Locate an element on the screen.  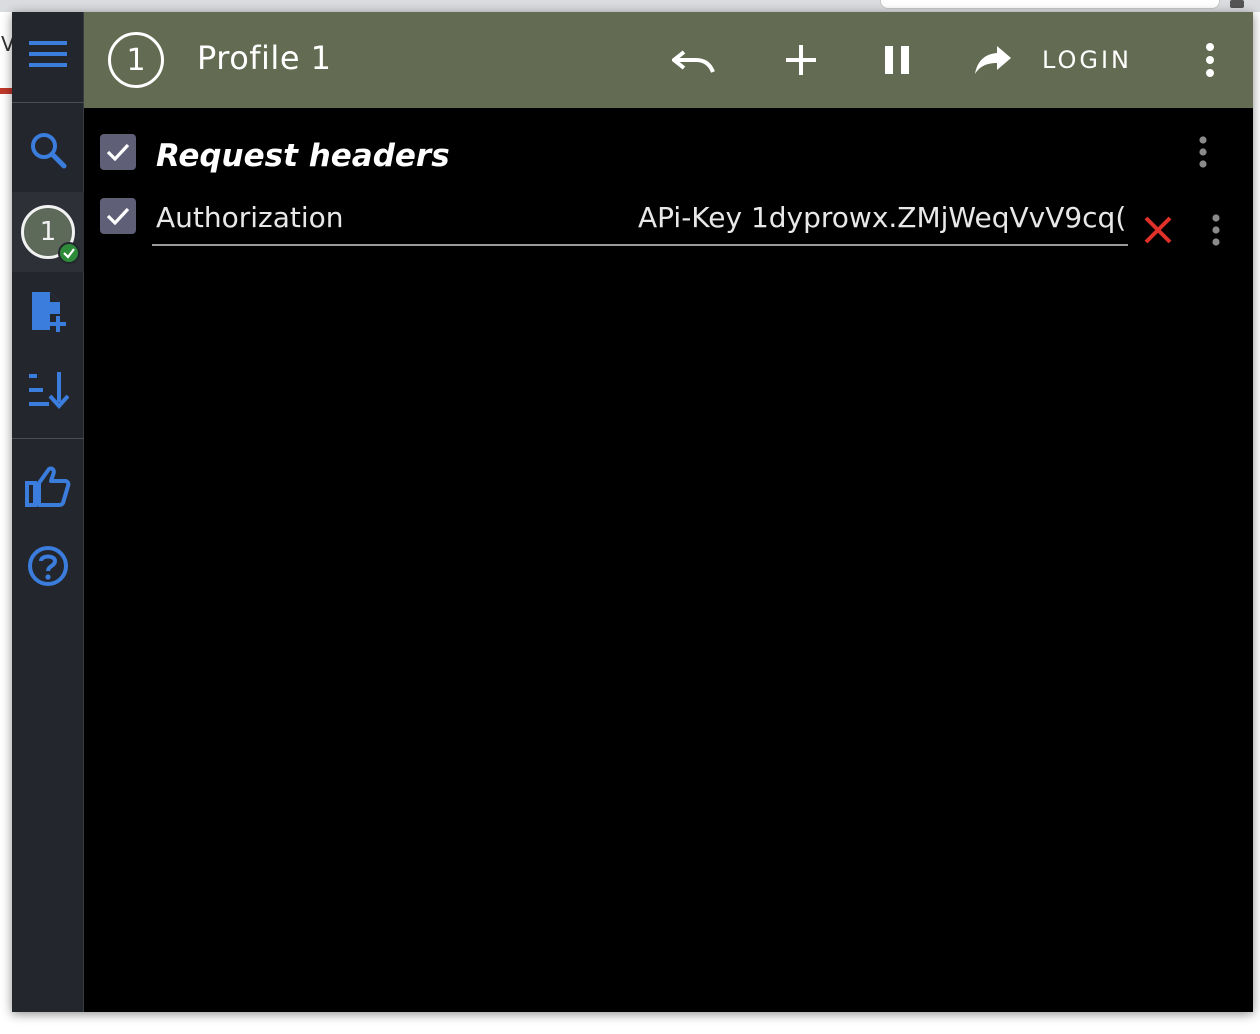
header-enabled-checkbox is located at coordinates (118, 216).